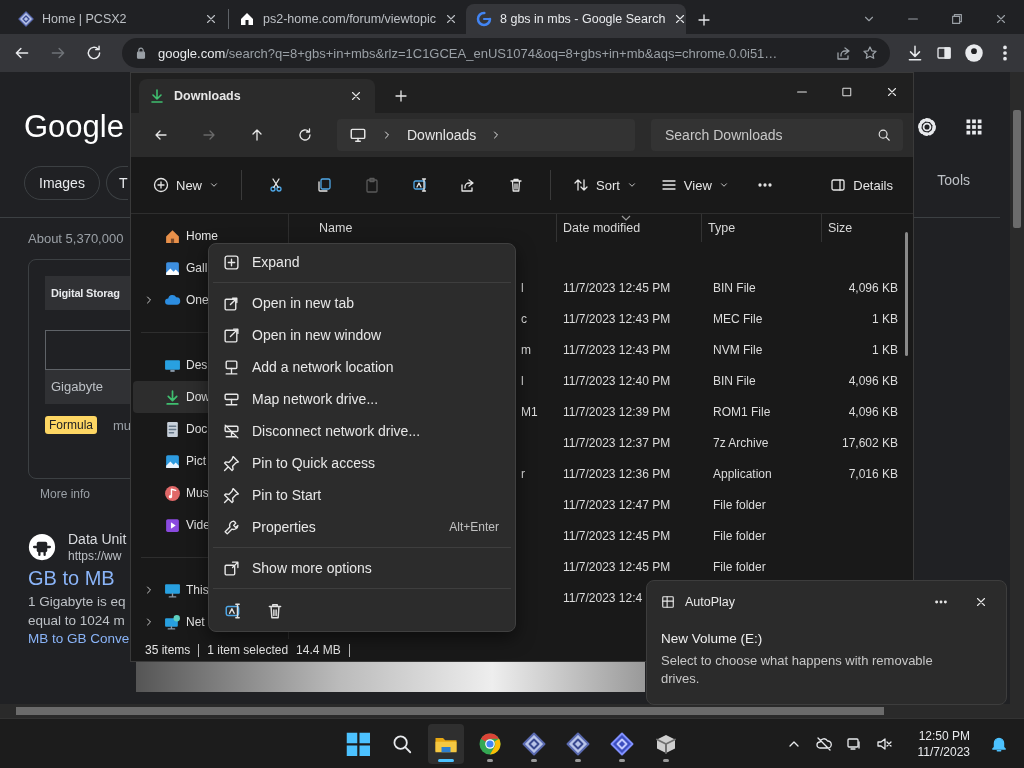  Describe the element at coordinates (76, 238) in the screenshot. I see `results-count: About 5,370,000` at that location.